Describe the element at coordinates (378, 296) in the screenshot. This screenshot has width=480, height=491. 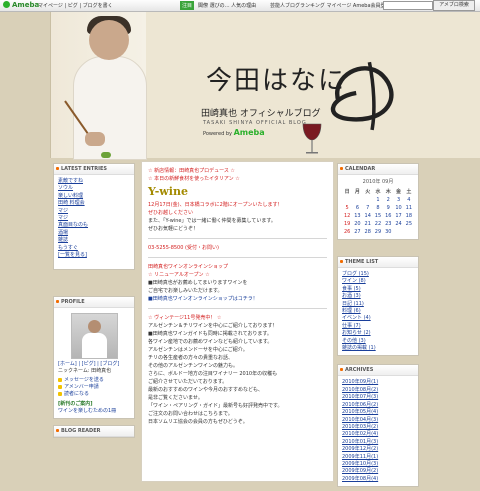
I see `theme-link: お酒 (3)` at that location.